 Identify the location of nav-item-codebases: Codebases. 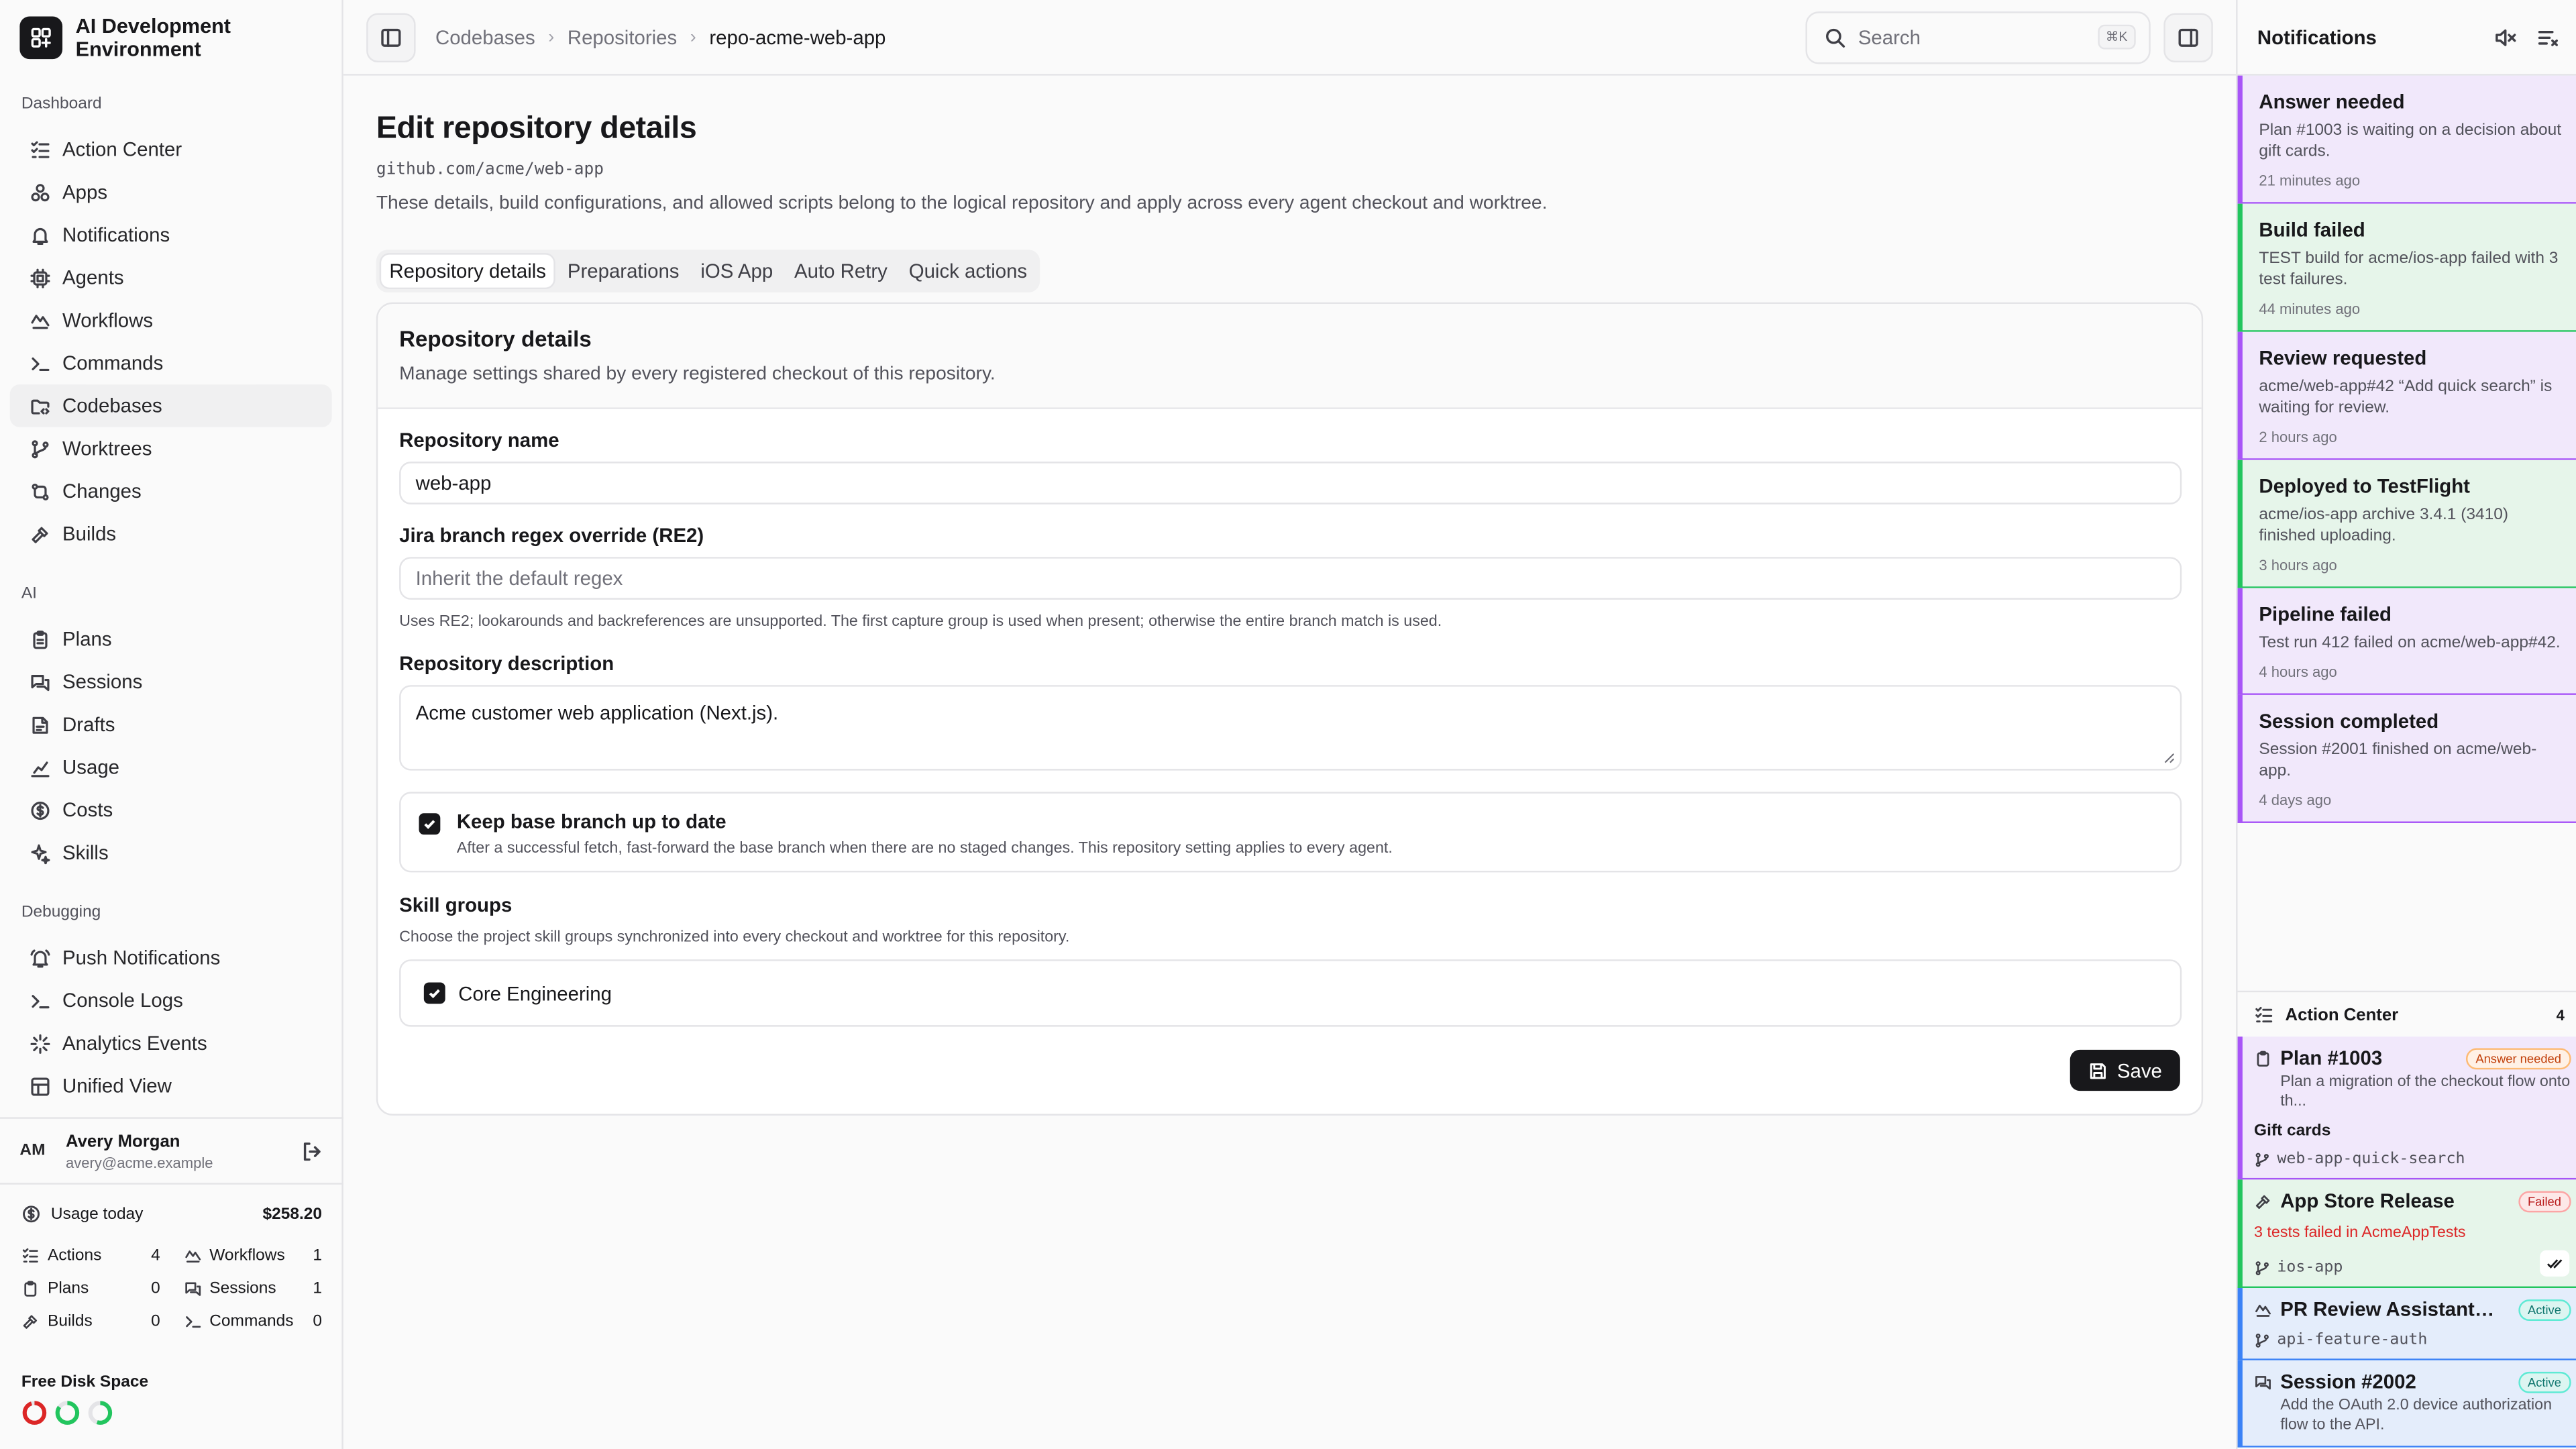
(170, 405).